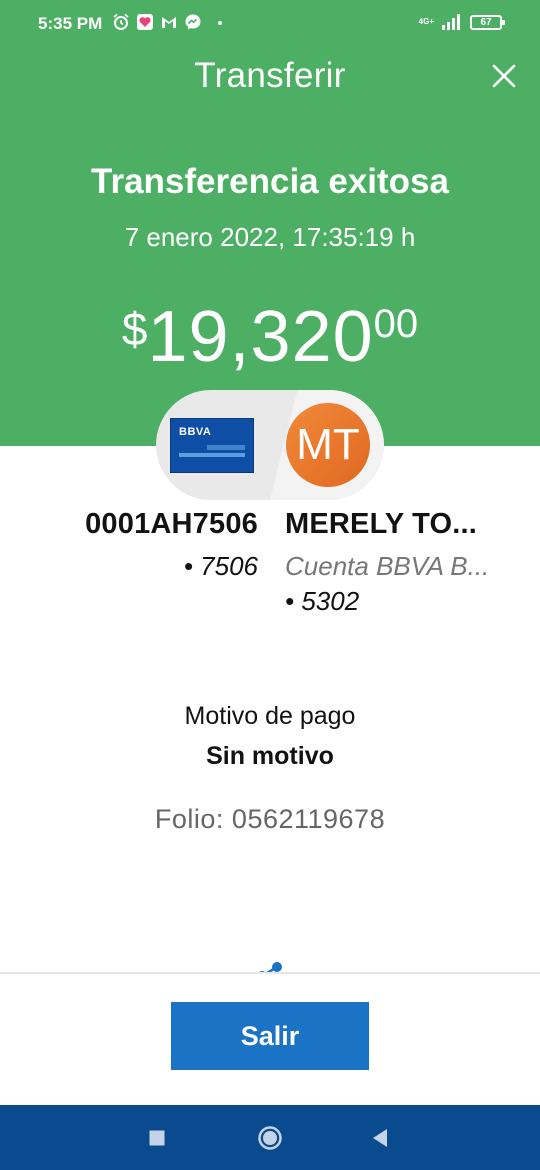  Describe the element at coordinates (121, 21) in the screenshot. I see `alarm-icon` at that location.